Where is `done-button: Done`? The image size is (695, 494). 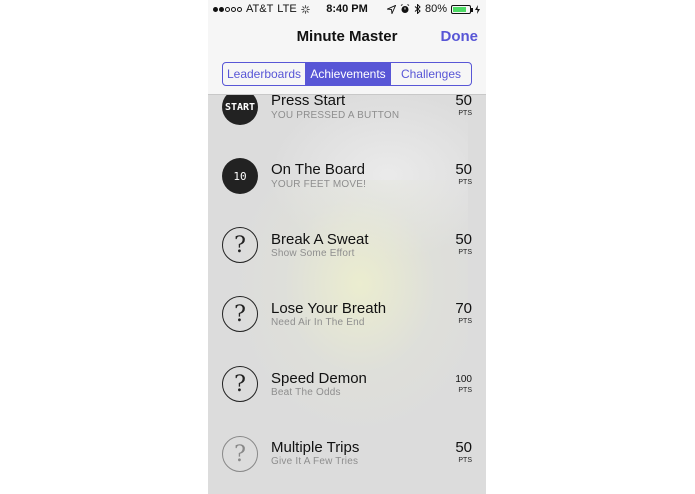 done-button: Done is located at coordinates (460, 36).